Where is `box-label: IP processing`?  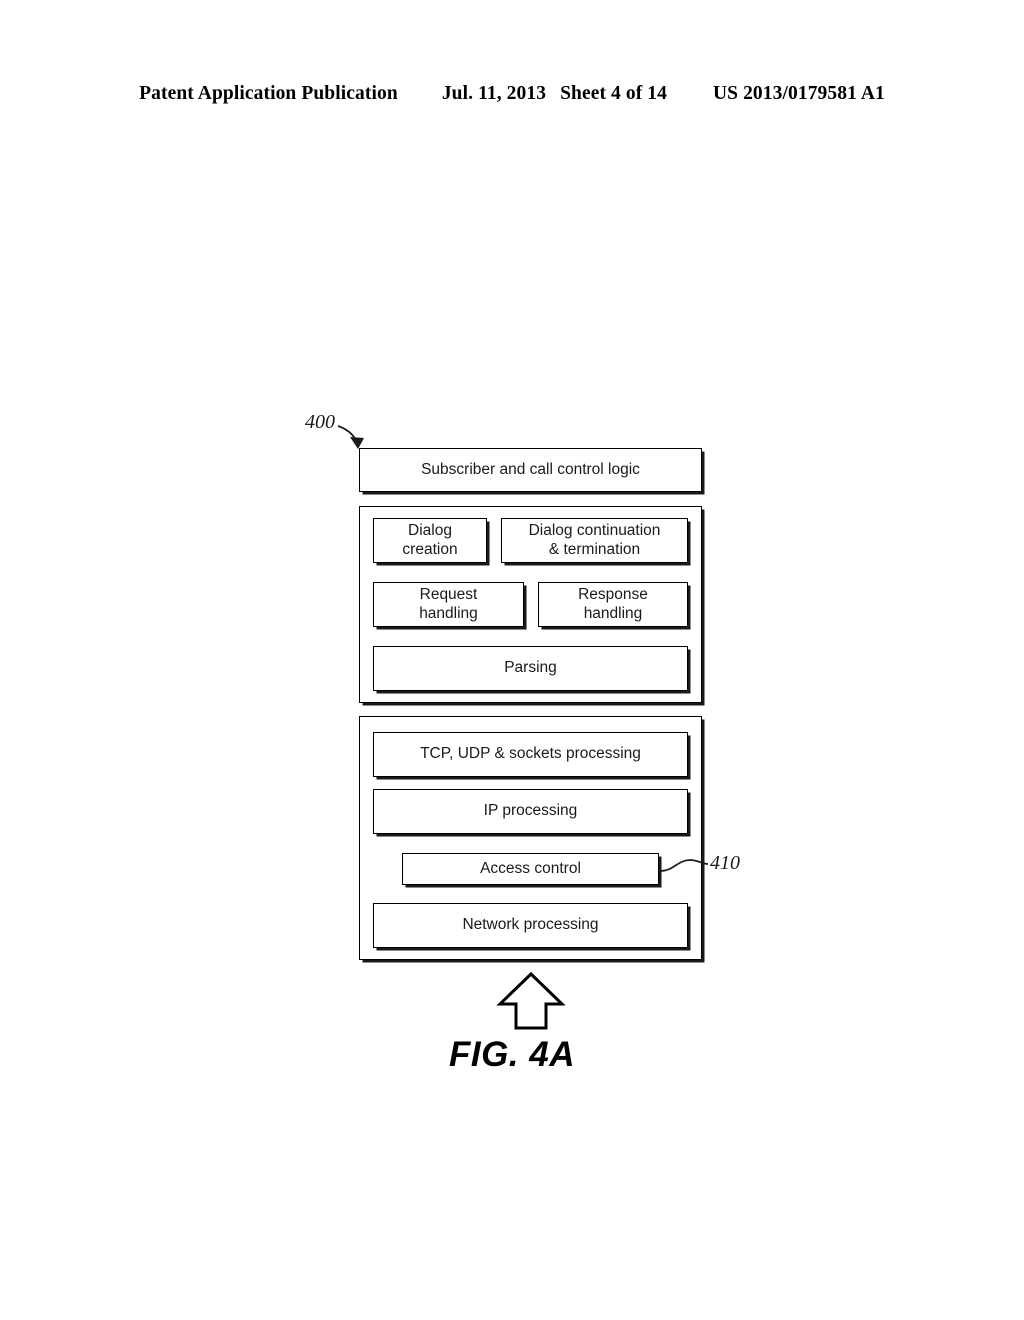 box-label: IP processing is located at coordinates (530, 811).